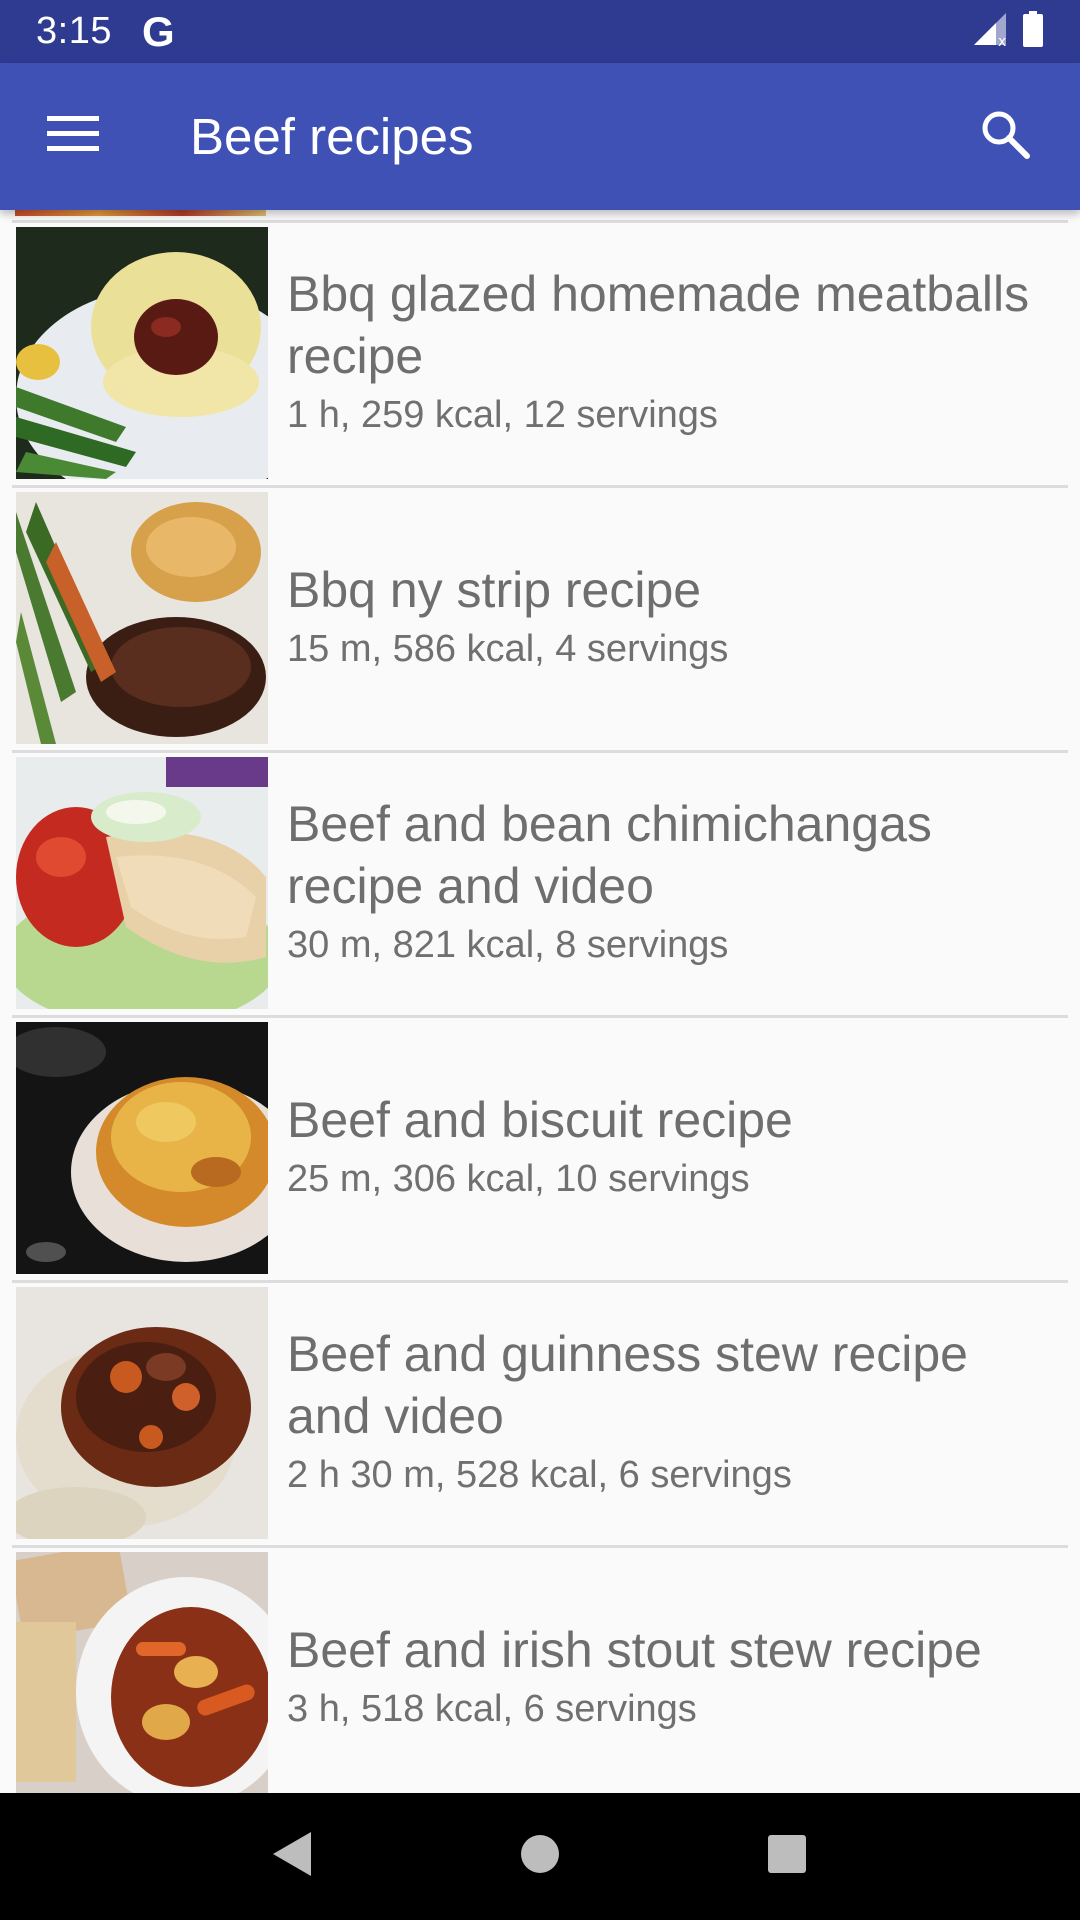 The image size is (1080, 1920). I want to click on recipe-meta: 2 h 30 m, 528 kcal, 6 servings, so click(539, 1475).